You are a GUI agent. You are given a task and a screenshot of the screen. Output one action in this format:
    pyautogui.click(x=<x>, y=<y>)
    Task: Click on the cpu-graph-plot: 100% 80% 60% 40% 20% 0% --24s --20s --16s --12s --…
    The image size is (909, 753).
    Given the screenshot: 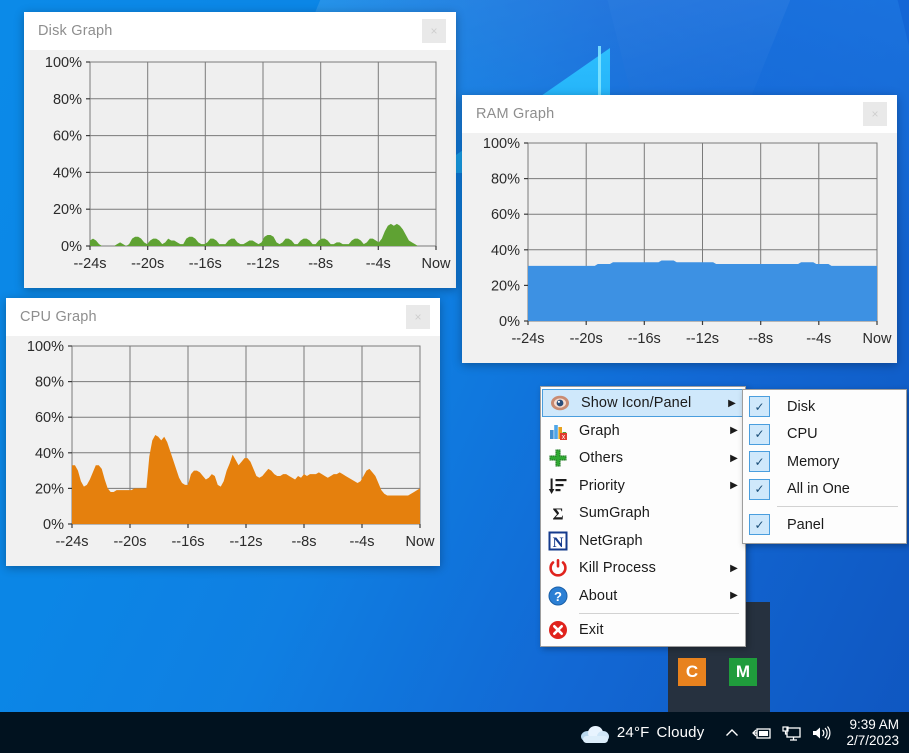 What is the action you would take?
    pyautogui.click(x=223, y=451)
    